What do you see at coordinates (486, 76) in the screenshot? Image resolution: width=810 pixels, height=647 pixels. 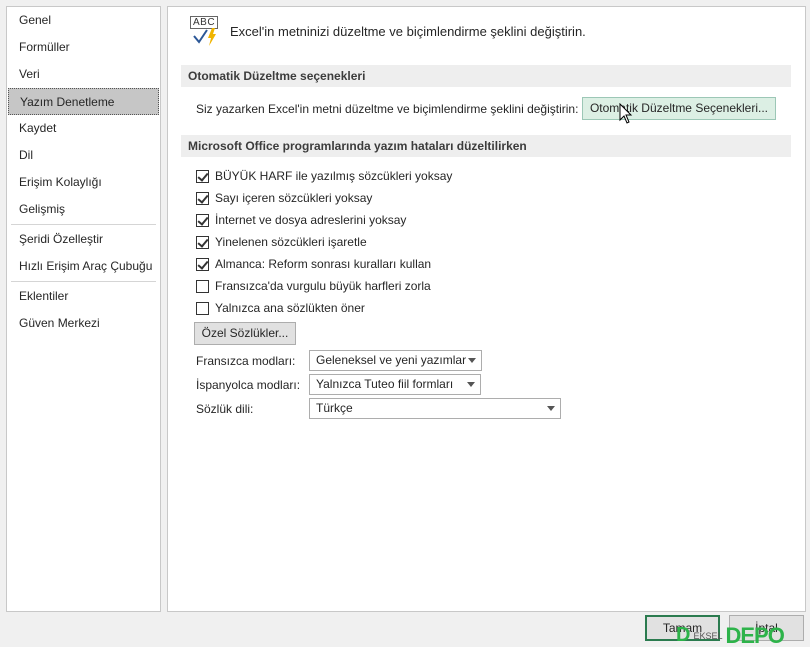 I see `autocorrect-section-title: Otomatik Düzeltme seçenekleri` at bounding box center [486, 76].